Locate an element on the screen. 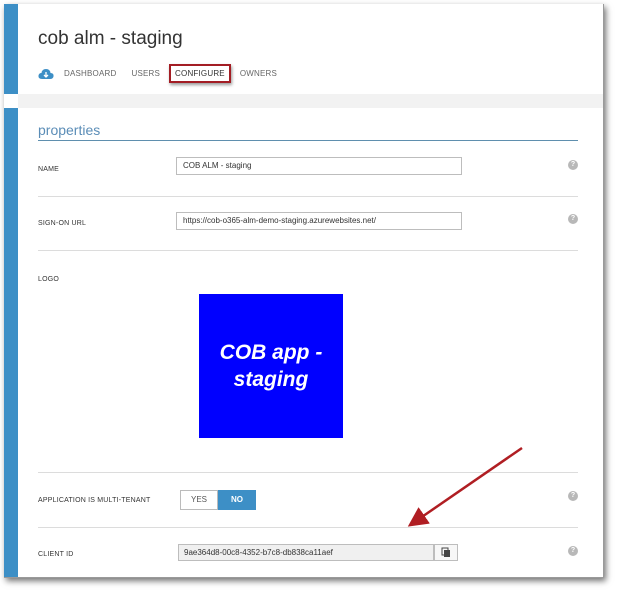  client-id-label: CLIENT ID is located at coordinates (56, 554).